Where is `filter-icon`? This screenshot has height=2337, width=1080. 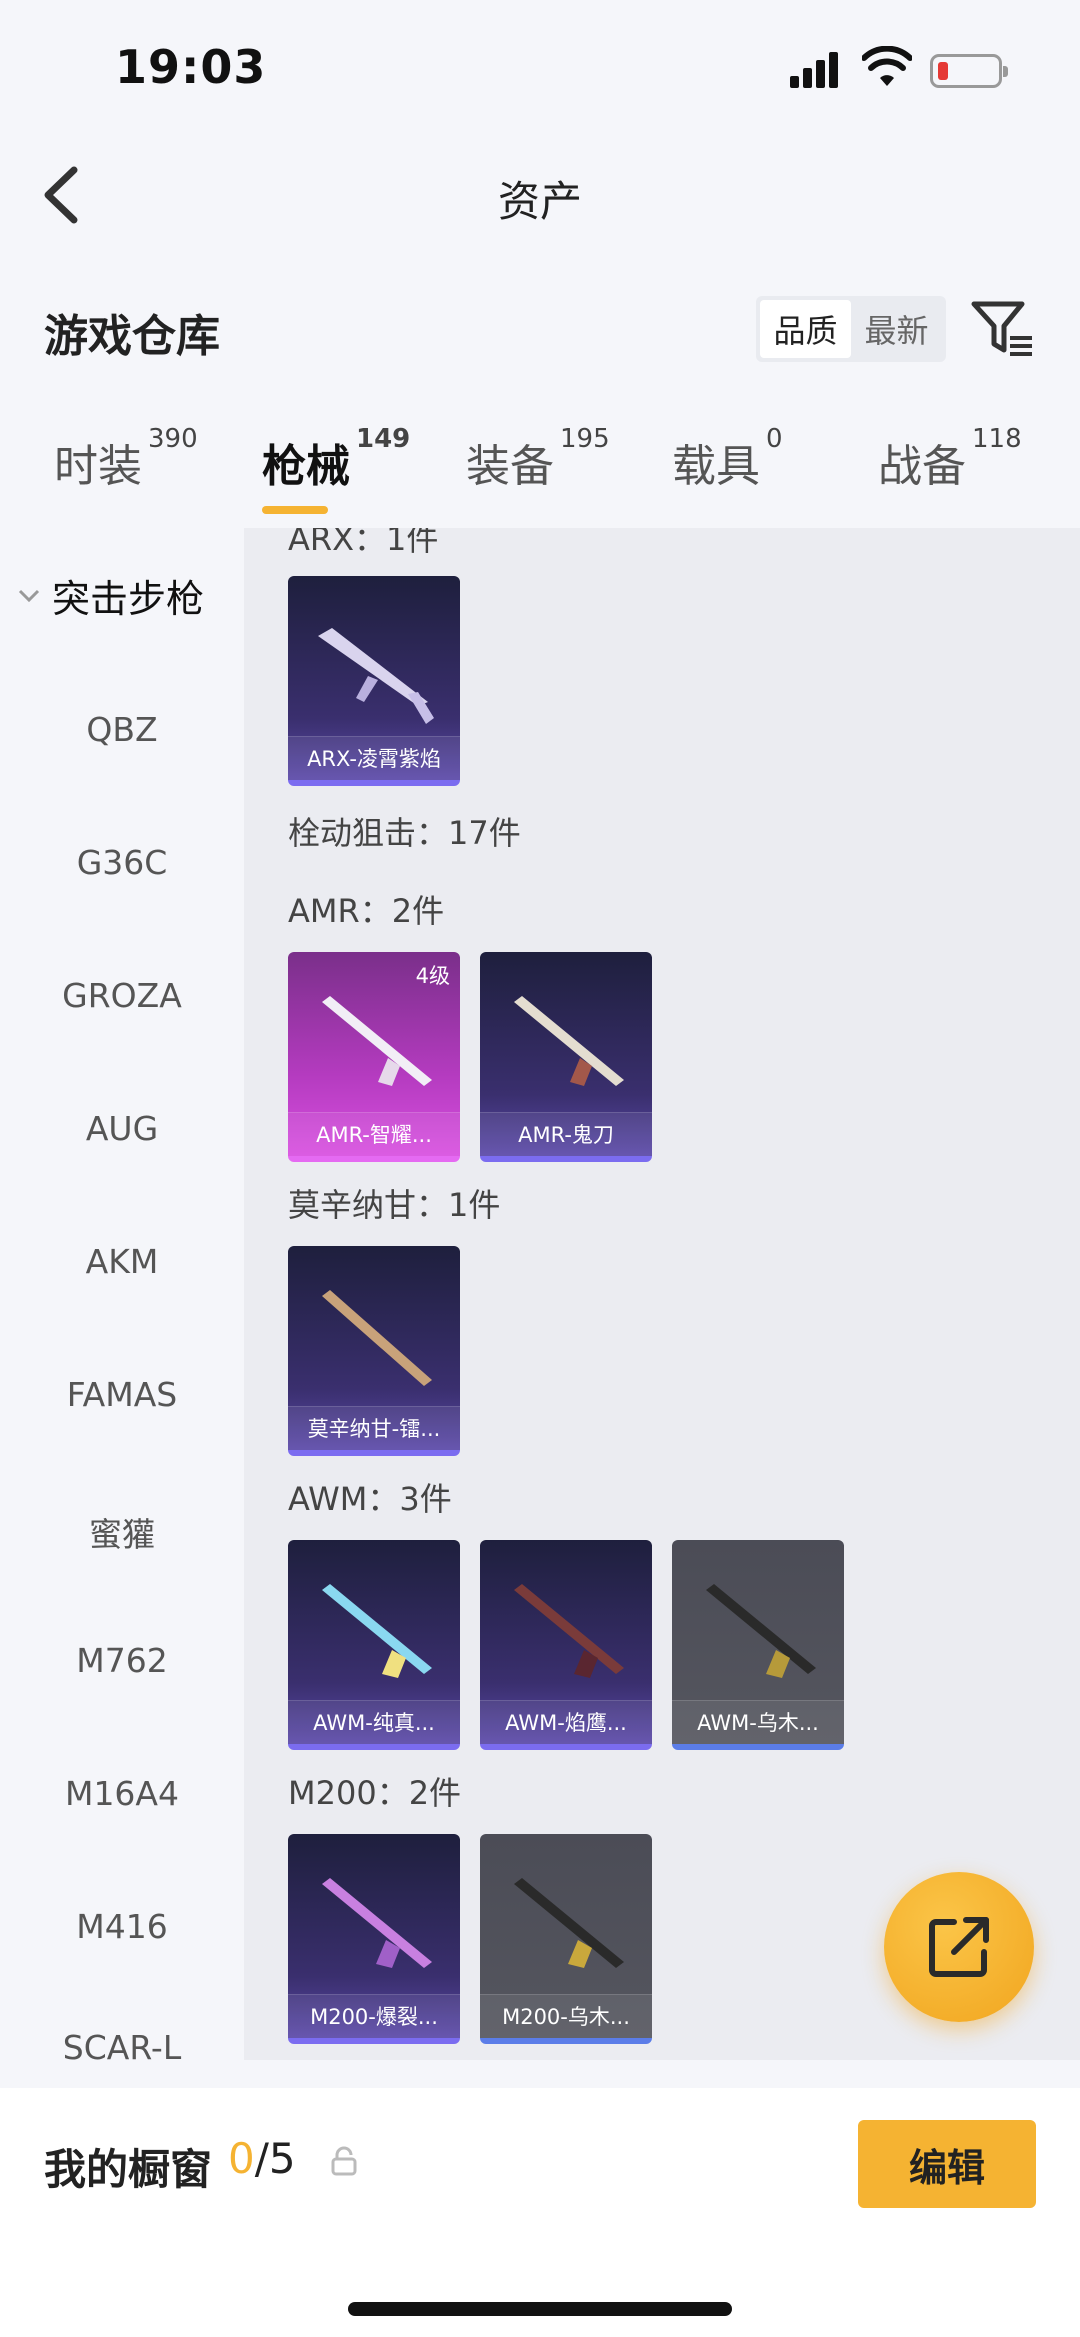
filter-icon is located at coordinates (1002, 329).